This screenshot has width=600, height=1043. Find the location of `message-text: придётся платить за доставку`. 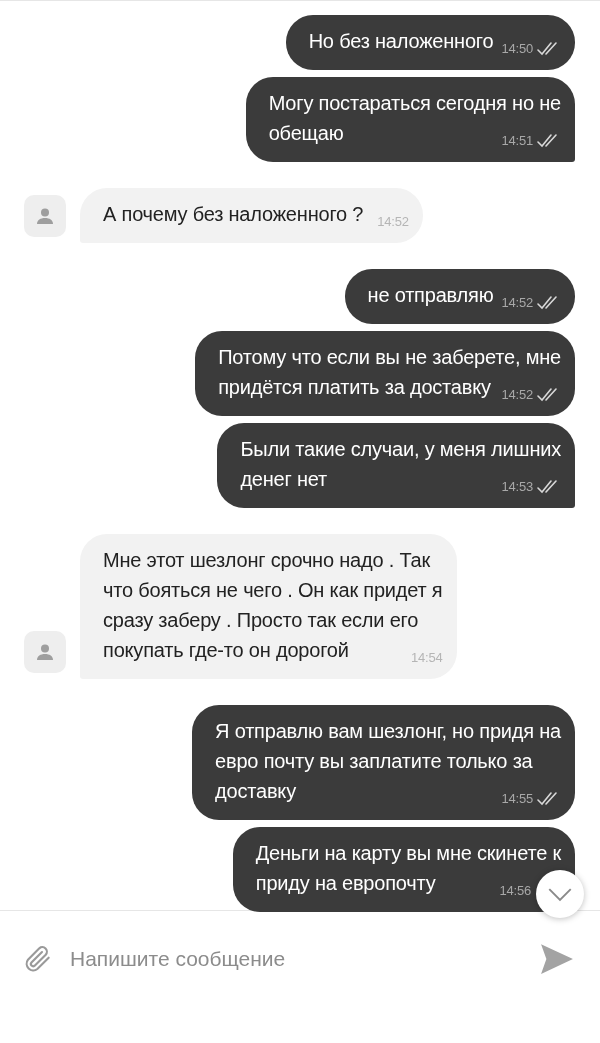

message-text: придётся платить за доставку is located at coordinates (354, 387).